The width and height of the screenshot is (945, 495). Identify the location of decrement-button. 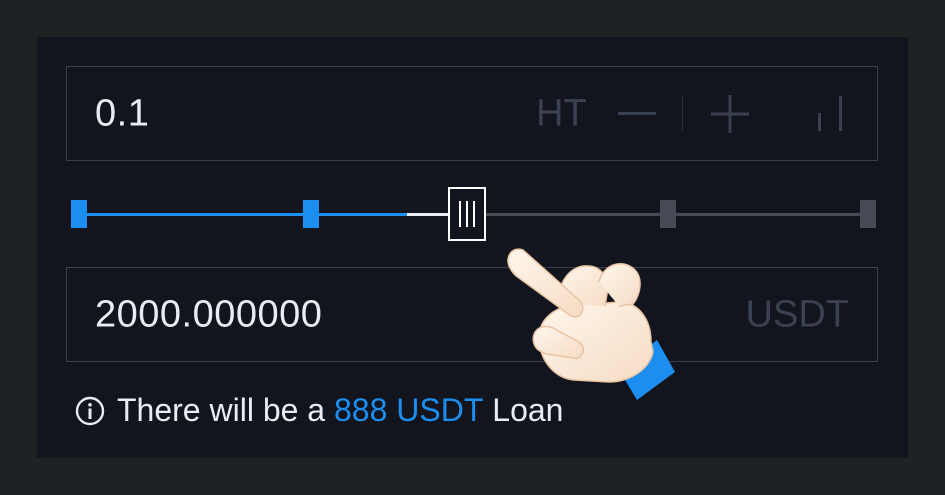
(637, 114).